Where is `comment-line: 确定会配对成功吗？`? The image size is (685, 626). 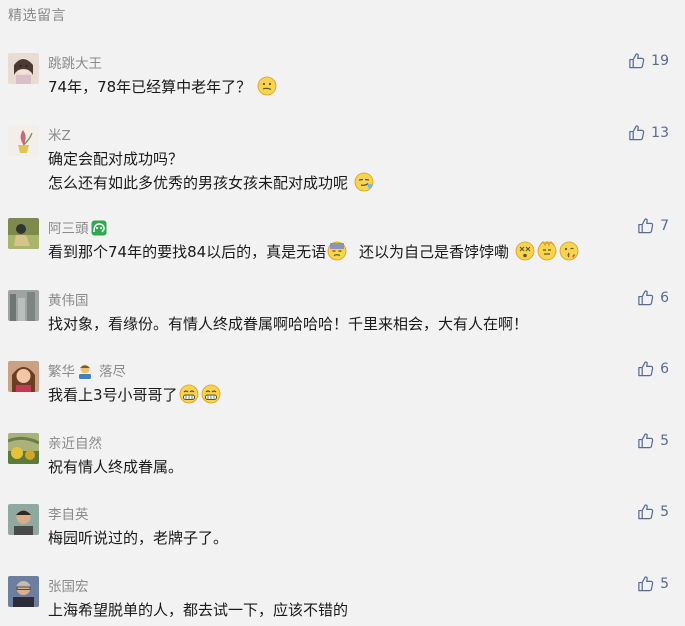
comment-line: 确定会配对成功吗？ is located at coordinates (116, 159).